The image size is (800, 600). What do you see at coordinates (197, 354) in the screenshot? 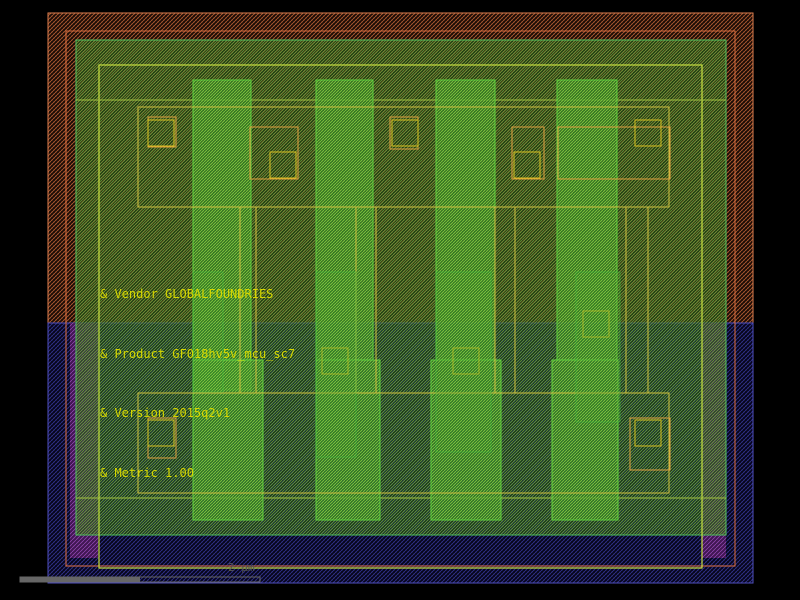
I see `product-label: & Product GF018hv5v_mcu_sc7` at bounding box center [197, 354].